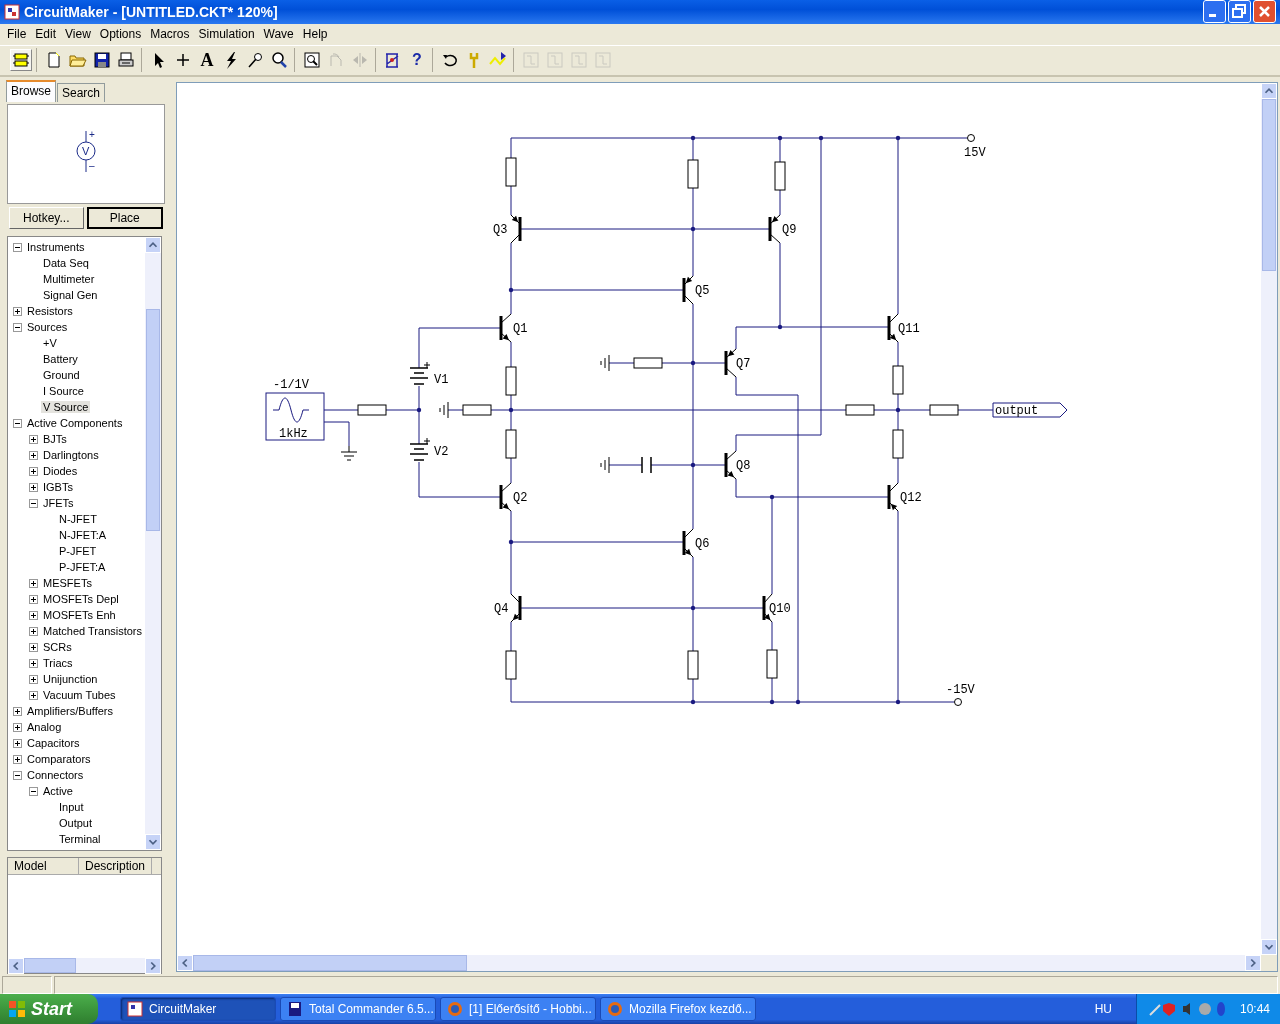  What do you see at coordinates (314, 34) in the screenshot?
I see `menu-item: Help` at bounding box center [314, 34].